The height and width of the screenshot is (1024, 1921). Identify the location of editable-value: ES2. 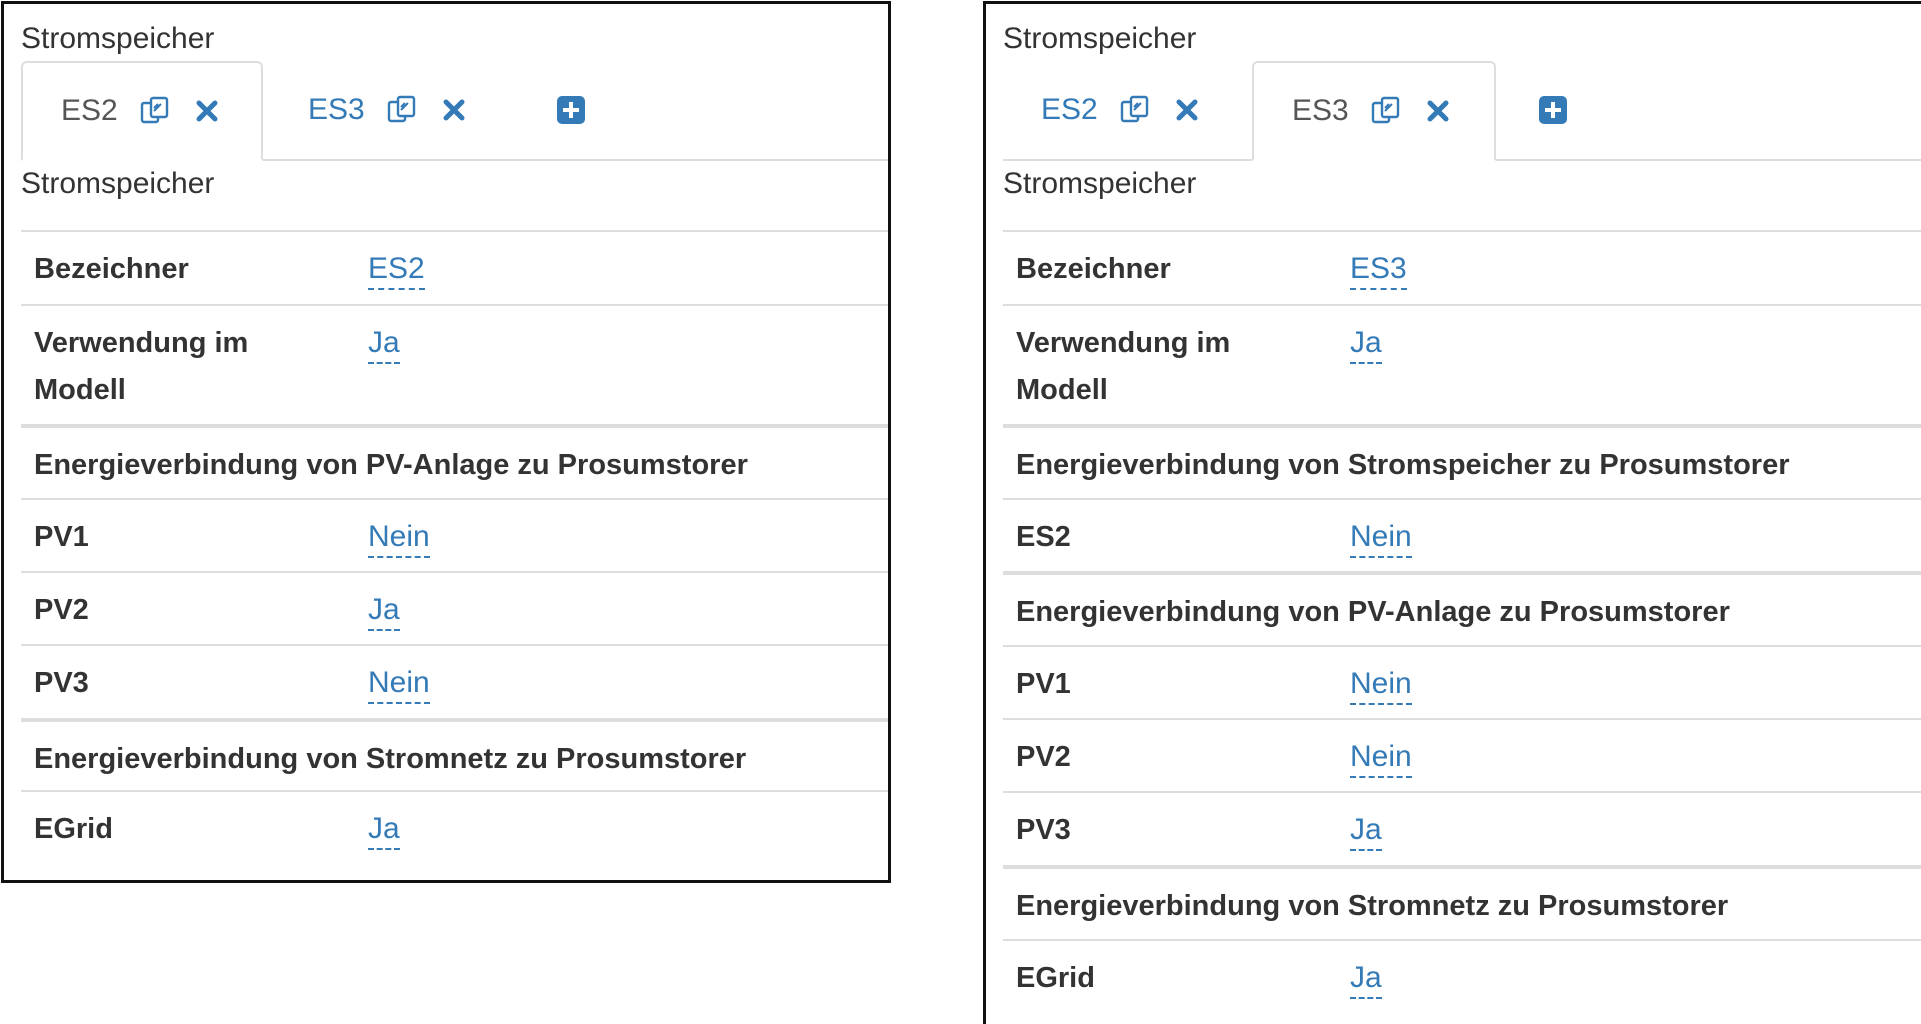
(396, 271).